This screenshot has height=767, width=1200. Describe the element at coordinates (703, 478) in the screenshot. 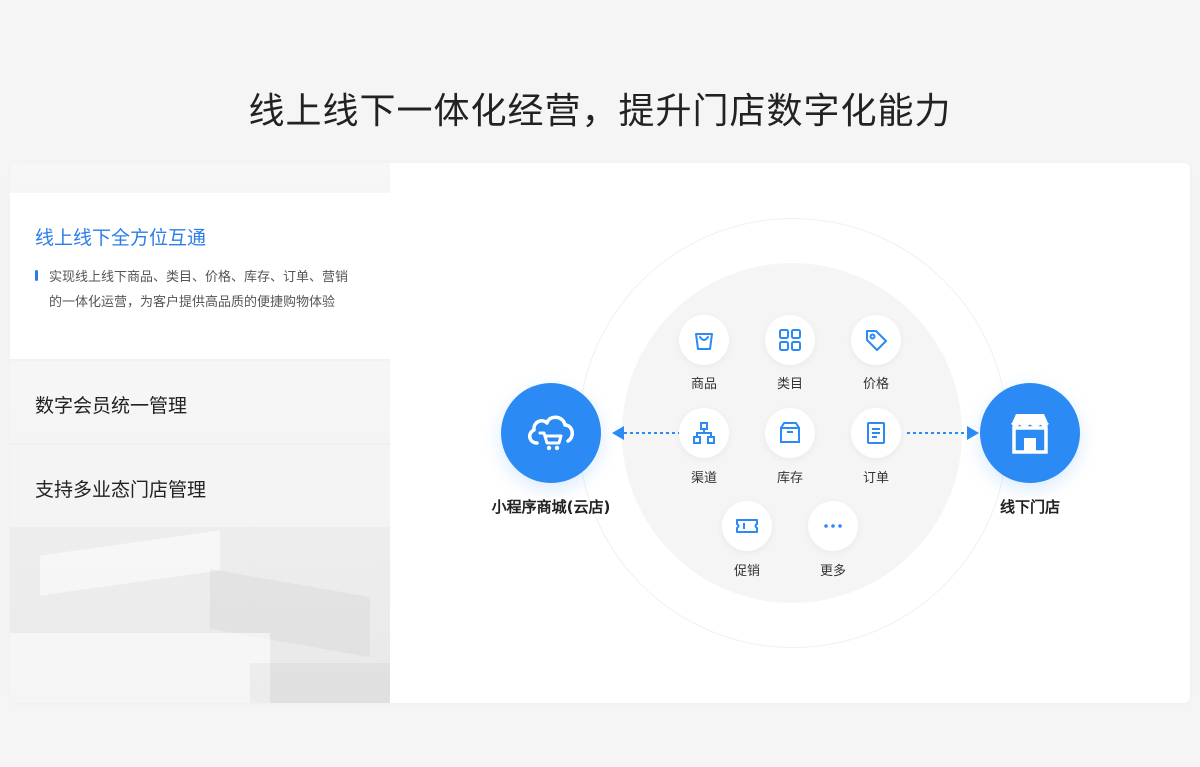

I see `channel-label: 渠道` at that location.